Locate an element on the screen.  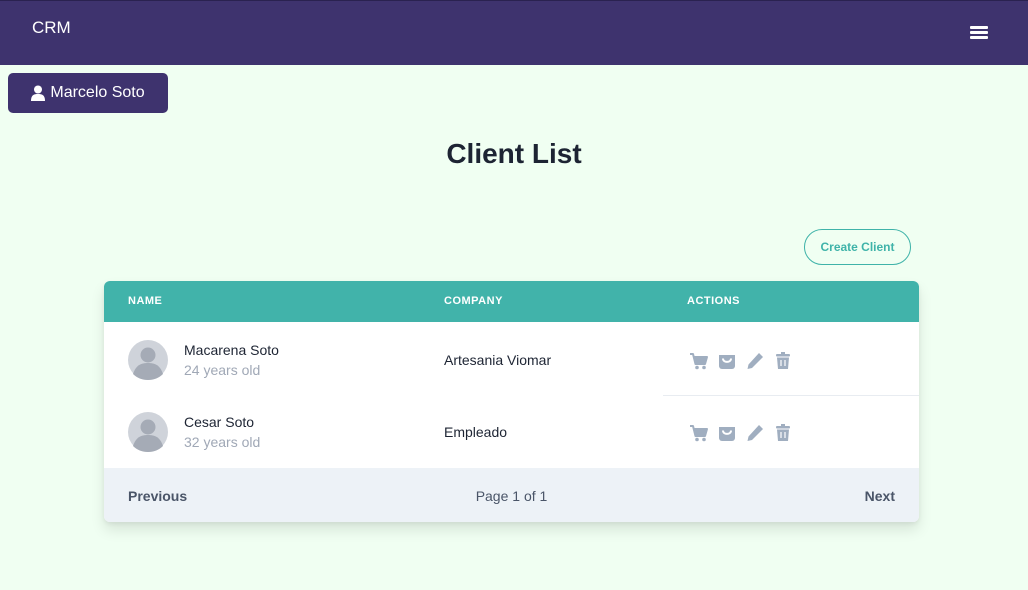
user-button: Marcelo Soto is located at coordinates (88, 93).